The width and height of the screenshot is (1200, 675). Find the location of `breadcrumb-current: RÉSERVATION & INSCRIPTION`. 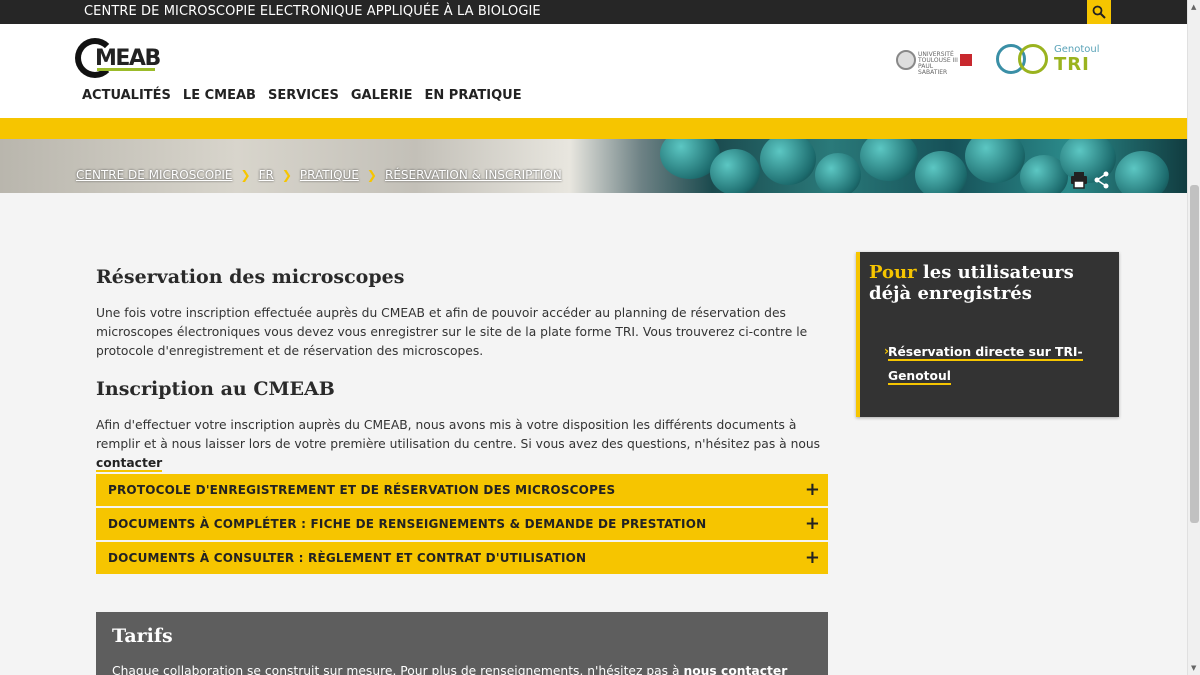

breadcrumb-current: RÉSERVATION & INSCRIPTION is located at coordinates (473, 175).